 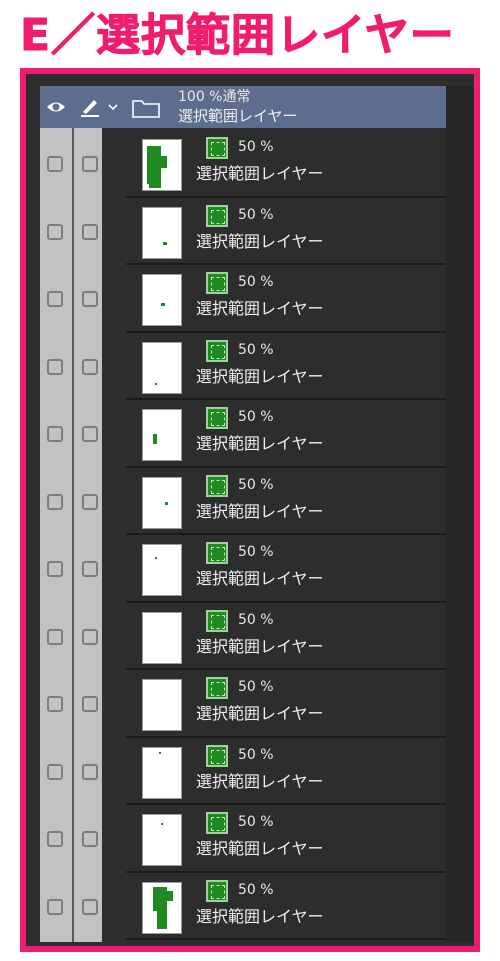 What do you see at coordinates (90, 107) in the screenshot?
I see `pen-icon` at bounding box center [90, 107].